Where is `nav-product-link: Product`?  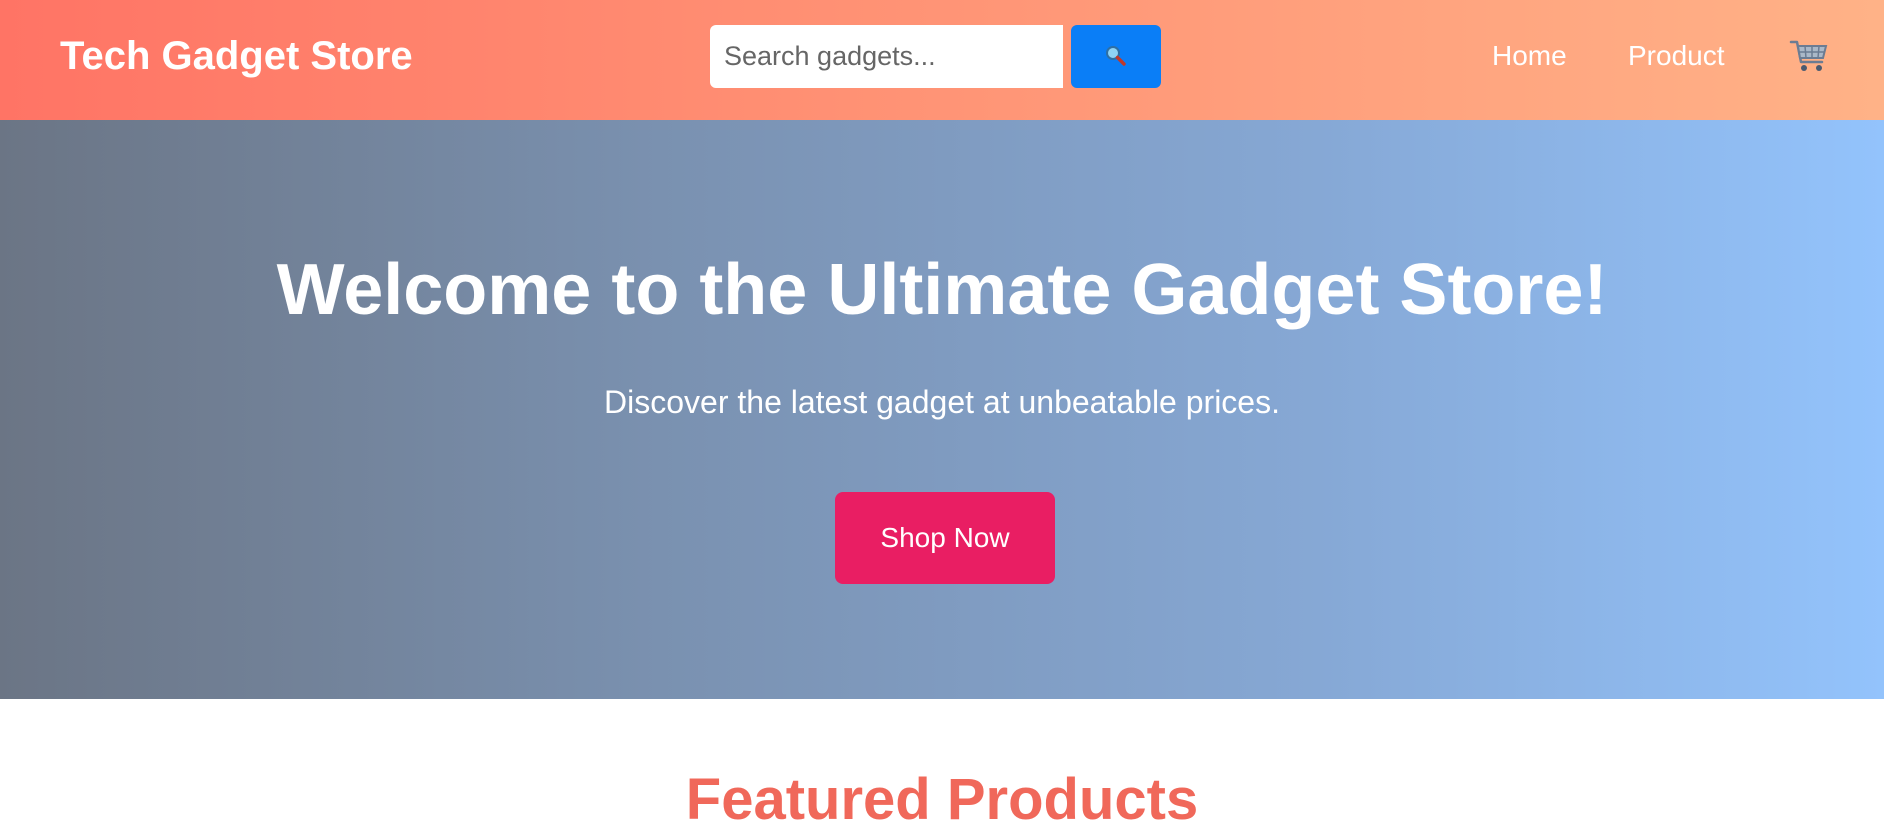 nav-product-link: Product is located at coordinates (1676, 56).